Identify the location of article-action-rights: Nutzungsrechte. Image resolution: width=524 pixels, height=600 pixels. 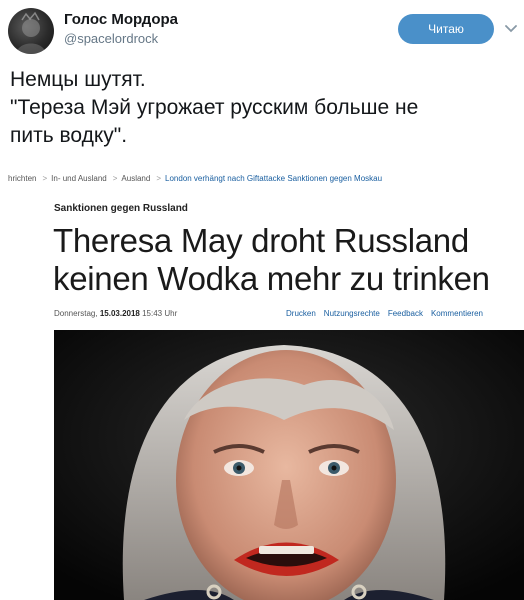
(351, 313).